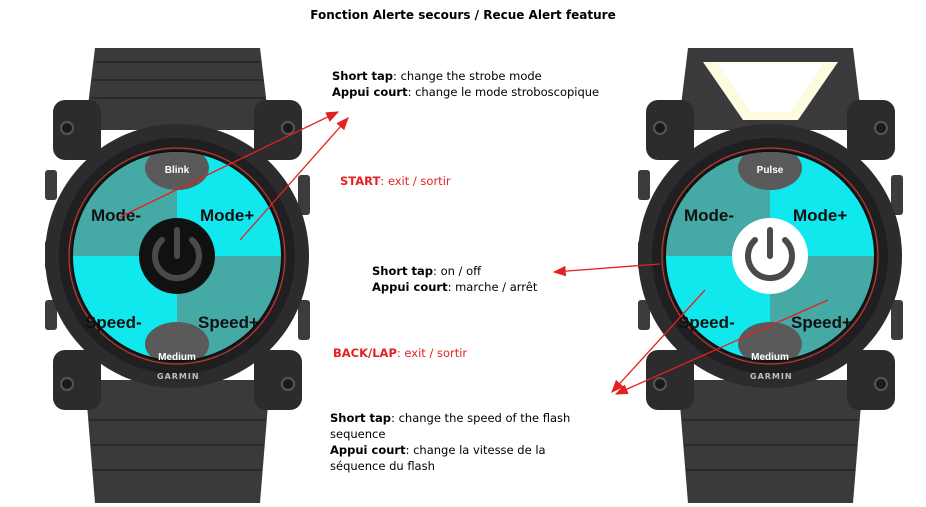 This screenshot has width=926, height=507. What do you see at coordinates (395, 181) in the screenshot?
I see `note-start-exit: START: exit / sortir` at bounding box center [395, 181].